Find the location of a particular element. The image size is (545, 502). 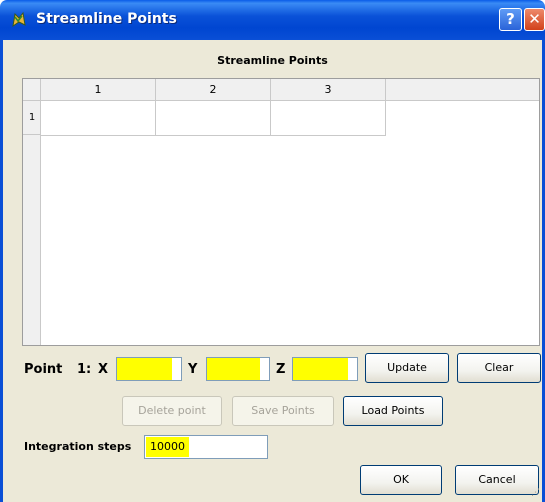

window-title: Streamline Points is located at coordinates (106, 19).